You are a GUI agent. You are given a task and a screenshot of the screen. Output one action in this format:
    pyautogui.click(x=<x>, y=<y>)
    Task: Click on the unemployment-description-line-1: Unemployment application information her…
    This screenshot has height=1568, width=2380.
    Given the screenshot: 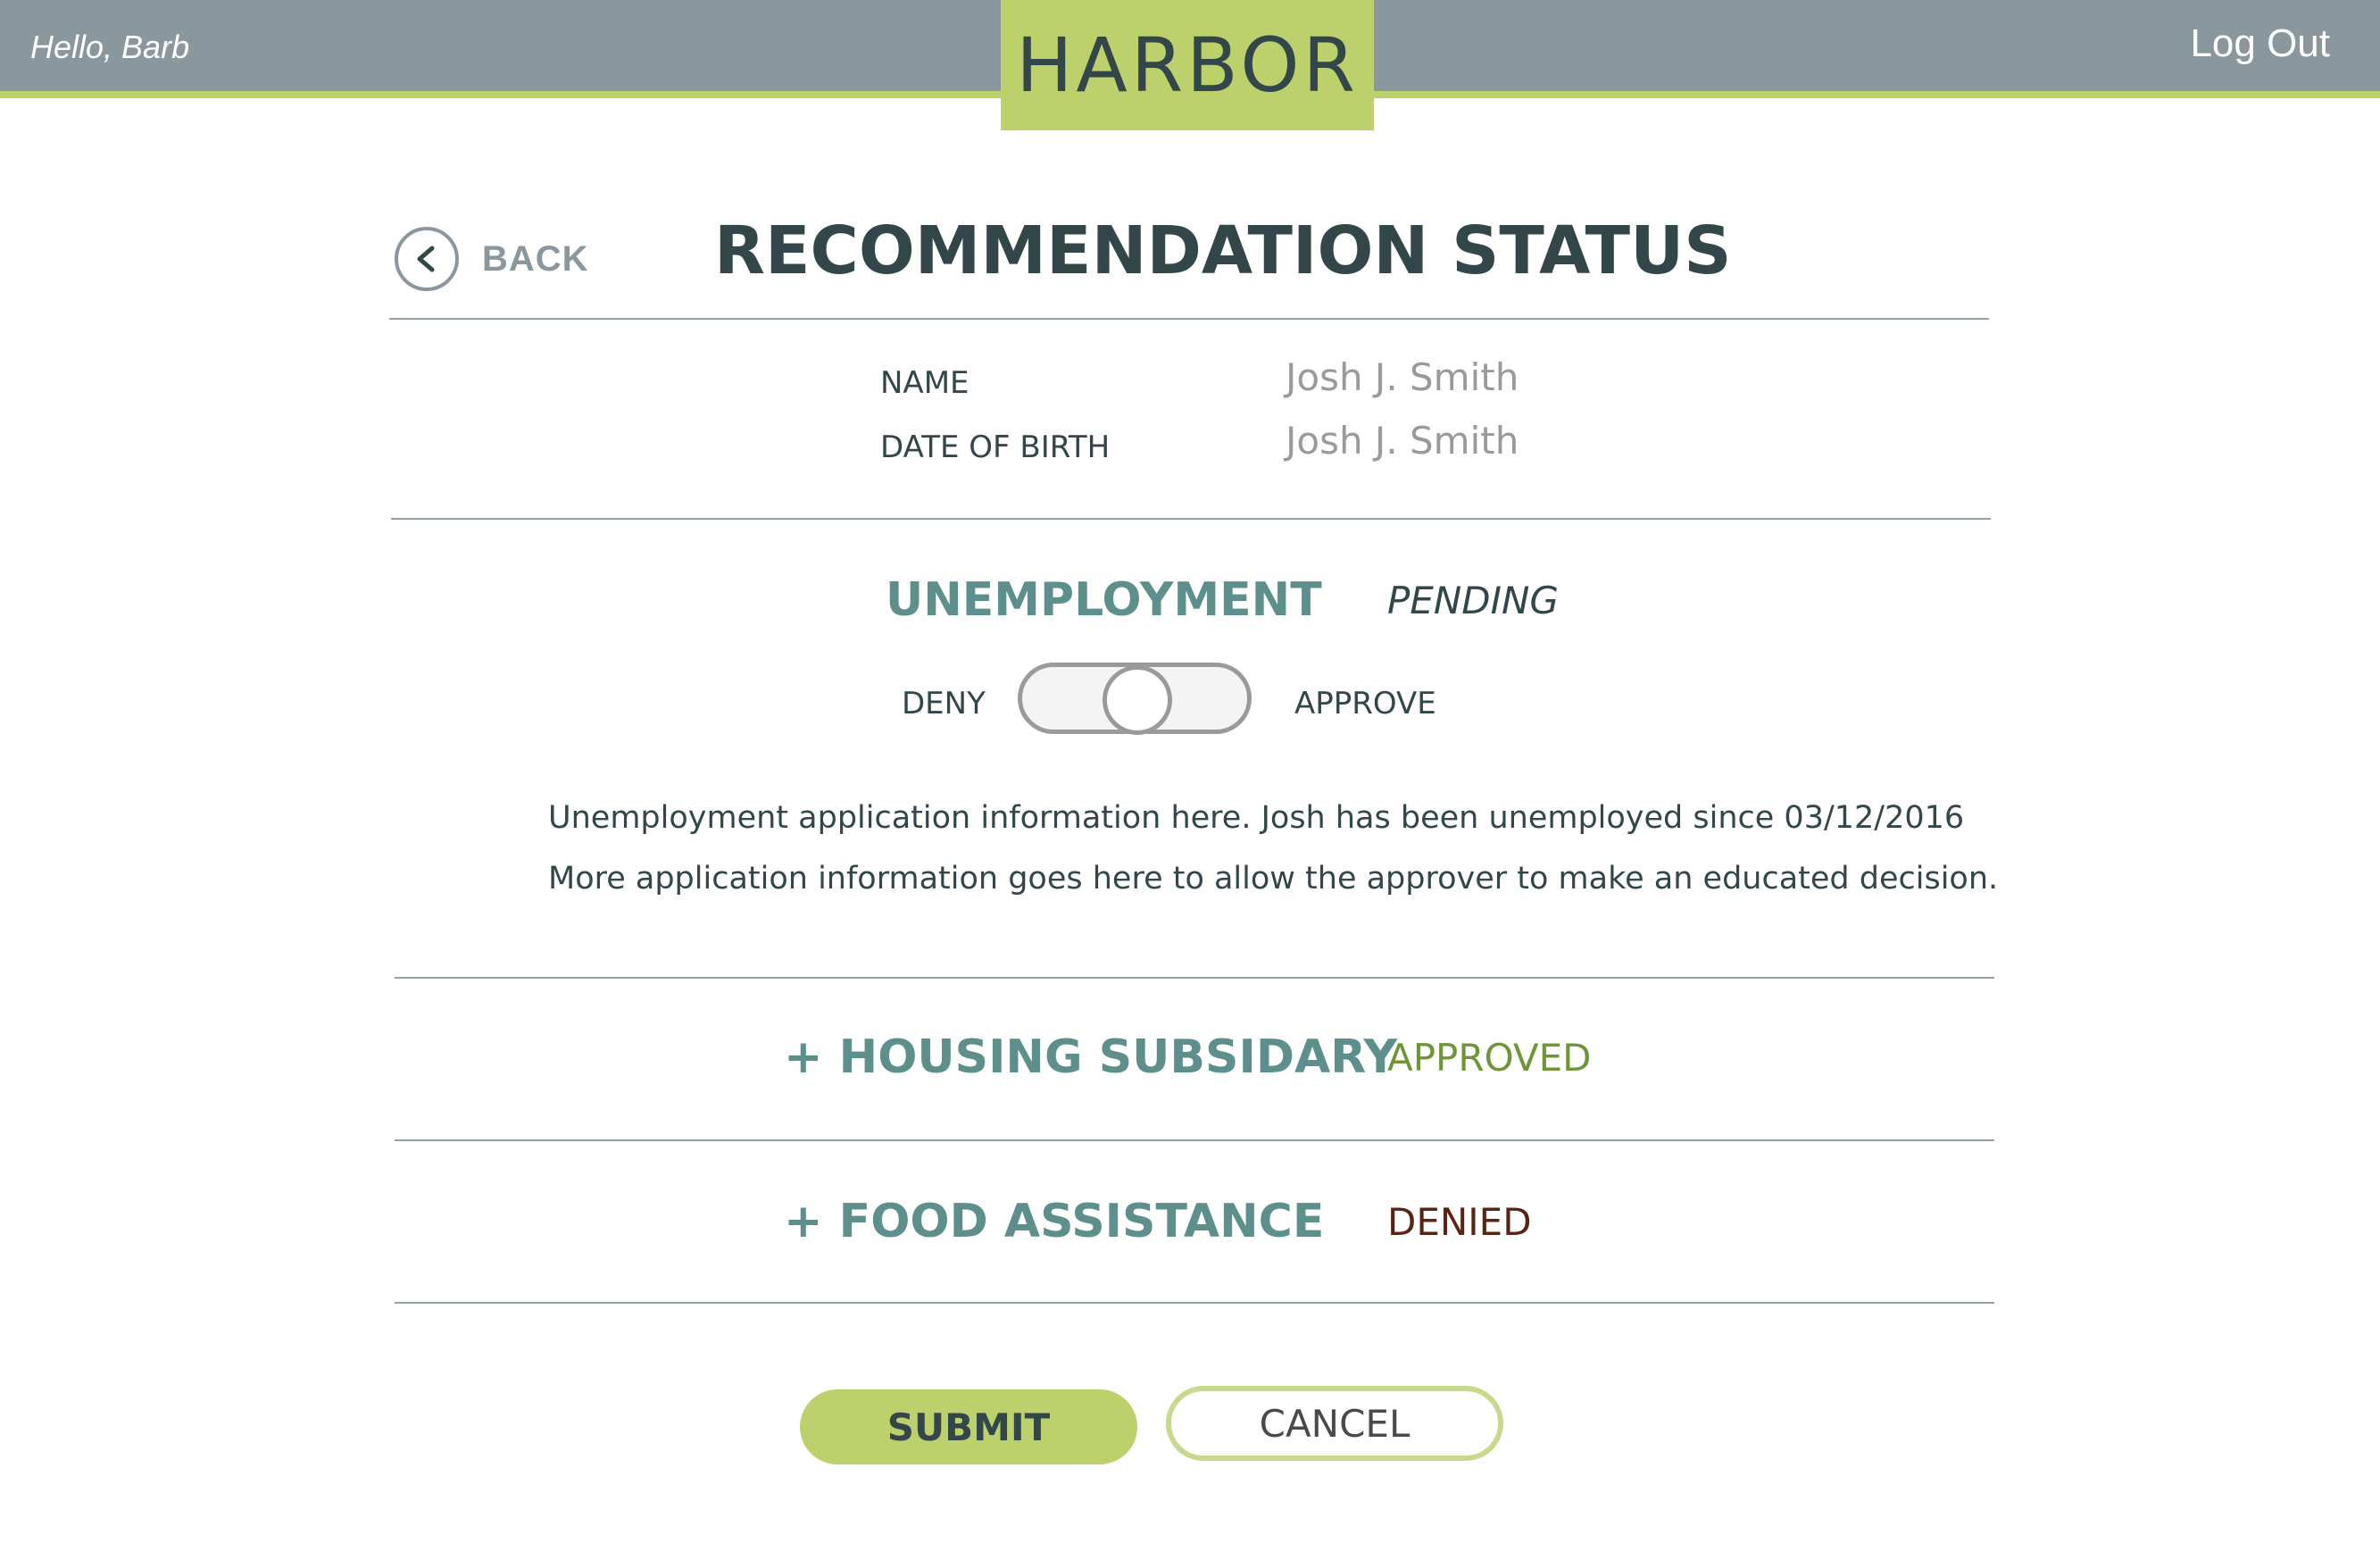 What is the action you would take?
    pyautogui.click(x=1256, y=818)
    